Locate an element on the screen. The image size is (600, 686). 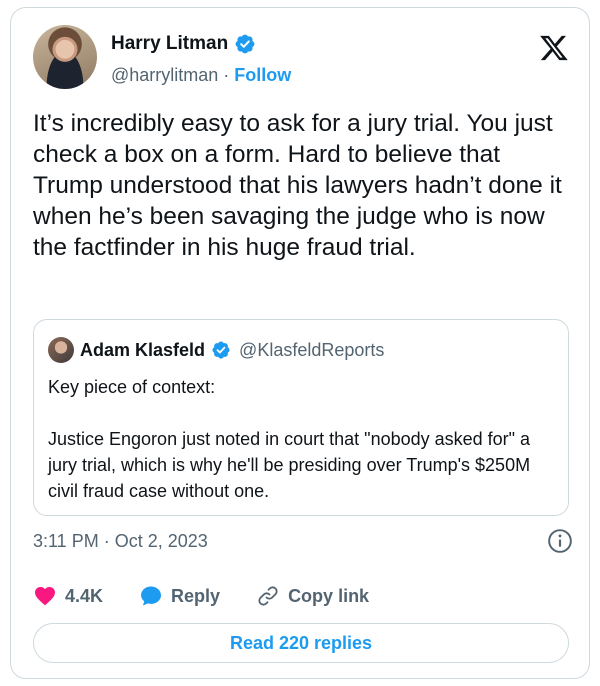
reply-bubble-icon is located at coordinates (151, 596).